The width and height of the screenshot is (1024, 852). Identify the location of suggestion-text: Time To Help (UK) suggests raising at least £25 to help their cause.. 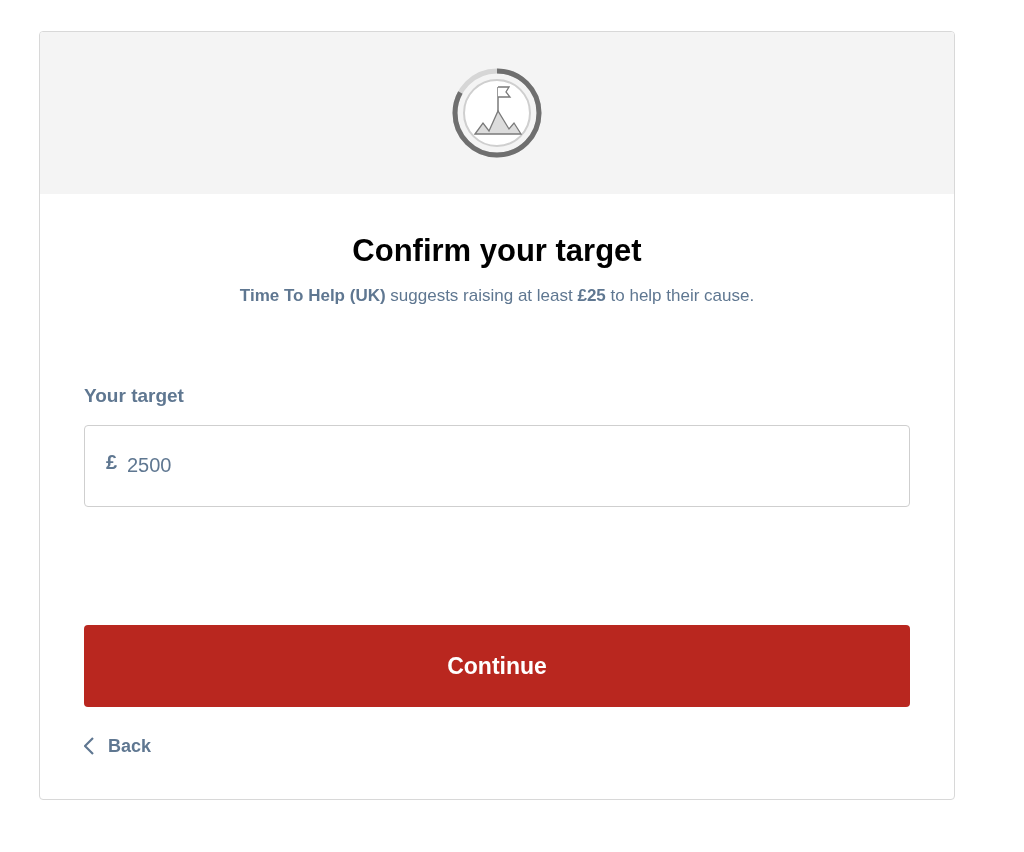
(497, 295).